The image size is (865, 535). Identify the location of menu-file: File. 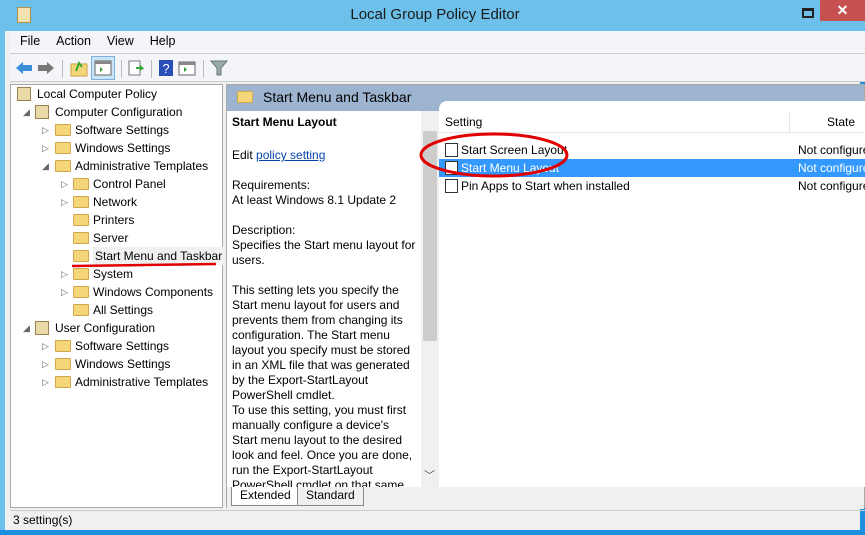
(28, 39).